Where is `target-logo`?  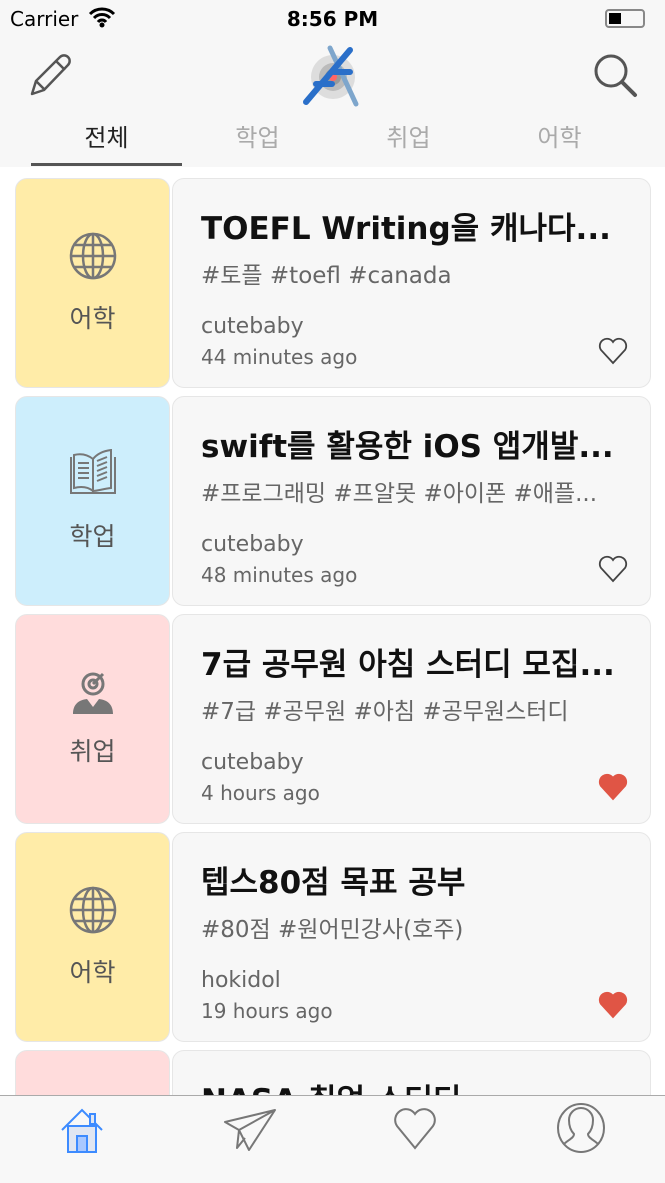 target-logo is located at coordinates (331, 76).